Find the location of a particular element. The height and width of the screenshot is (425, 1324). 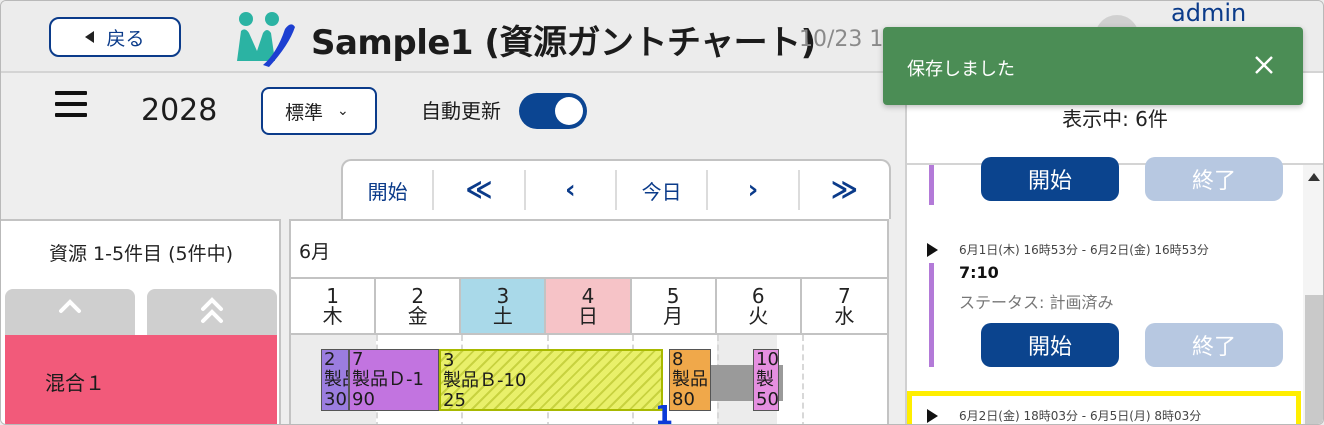

double-chevron-up-icon is located at coordinates (212, 310).